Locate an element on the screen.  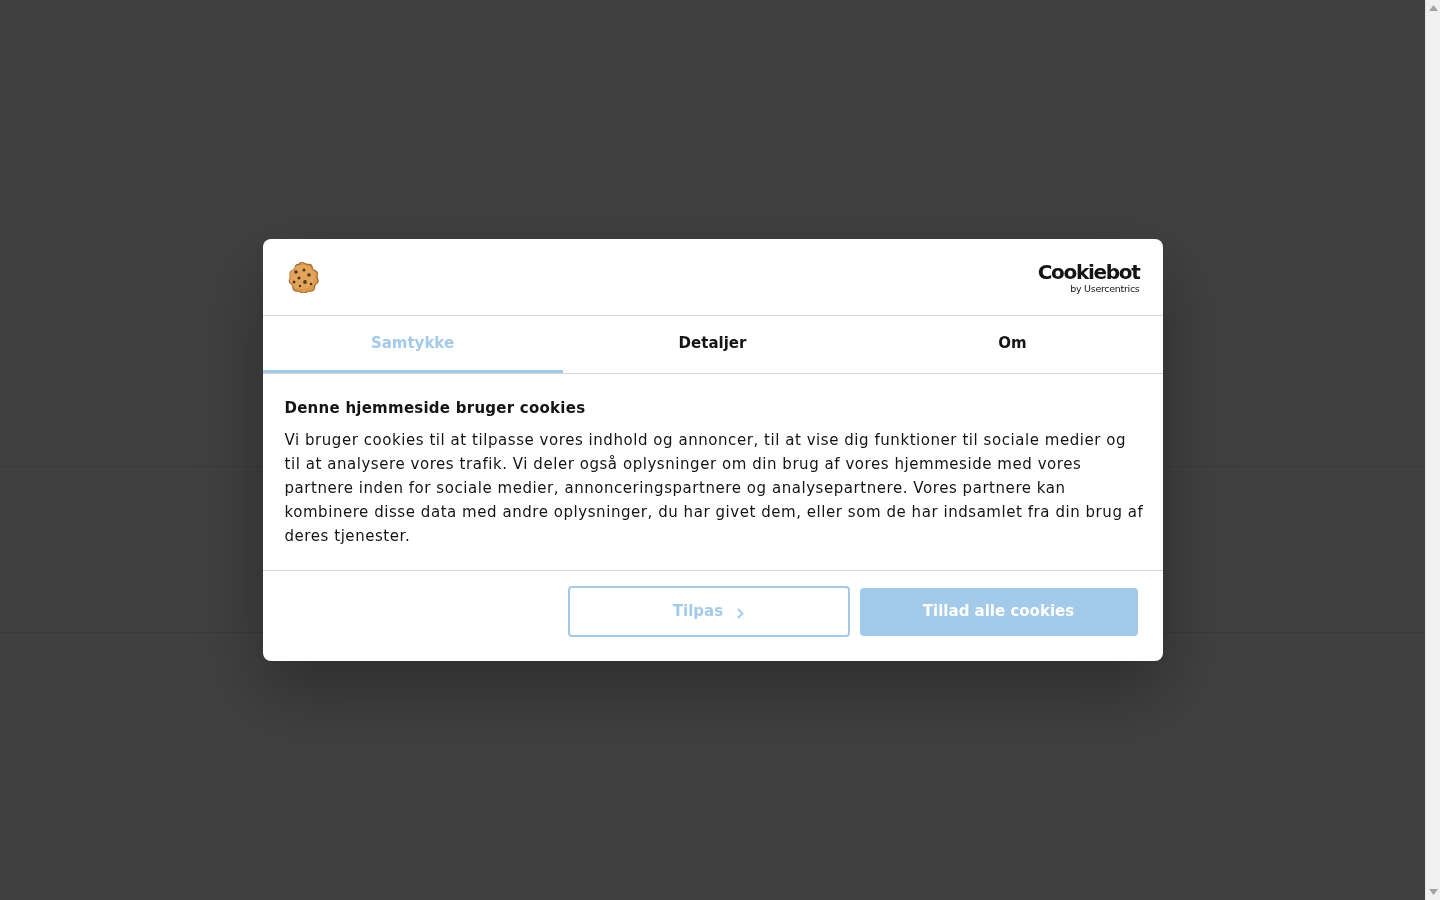
tab: Samtykke is located at coordinates (412, 344).